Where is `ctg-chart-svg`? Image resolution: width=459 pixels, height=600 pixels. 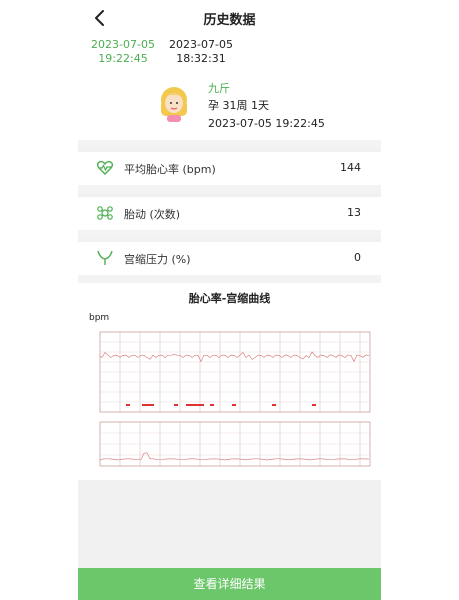 ctg-chart-svg is located at coordinates (235, 399).